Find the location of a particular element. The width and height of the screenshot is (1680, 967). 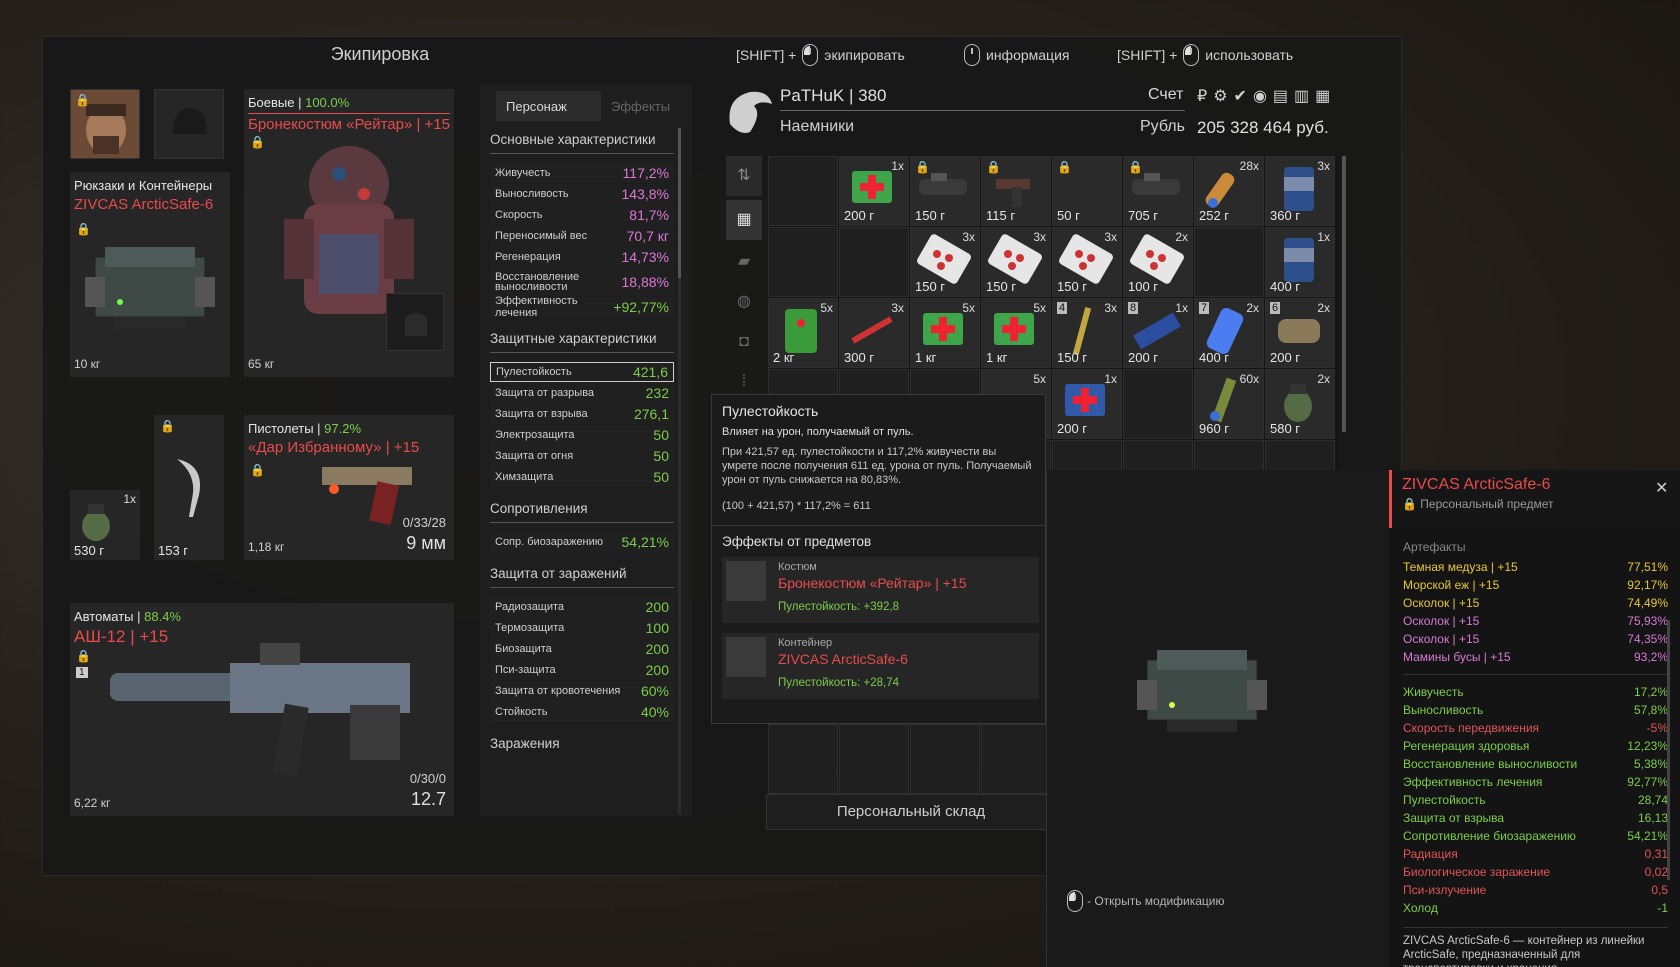

artifact-tab-icon: ◍ is located at coordinates (744, 302).